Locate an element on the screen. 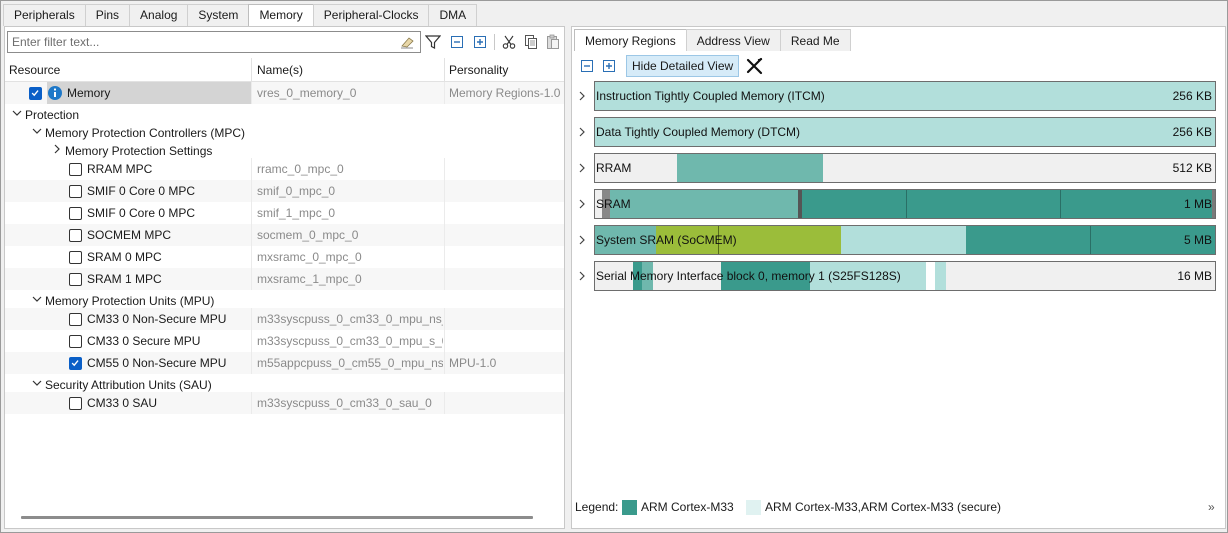  memory-region-row: System SRAM (SoCMEM) 5 MB is located at coordinates (897, 240).